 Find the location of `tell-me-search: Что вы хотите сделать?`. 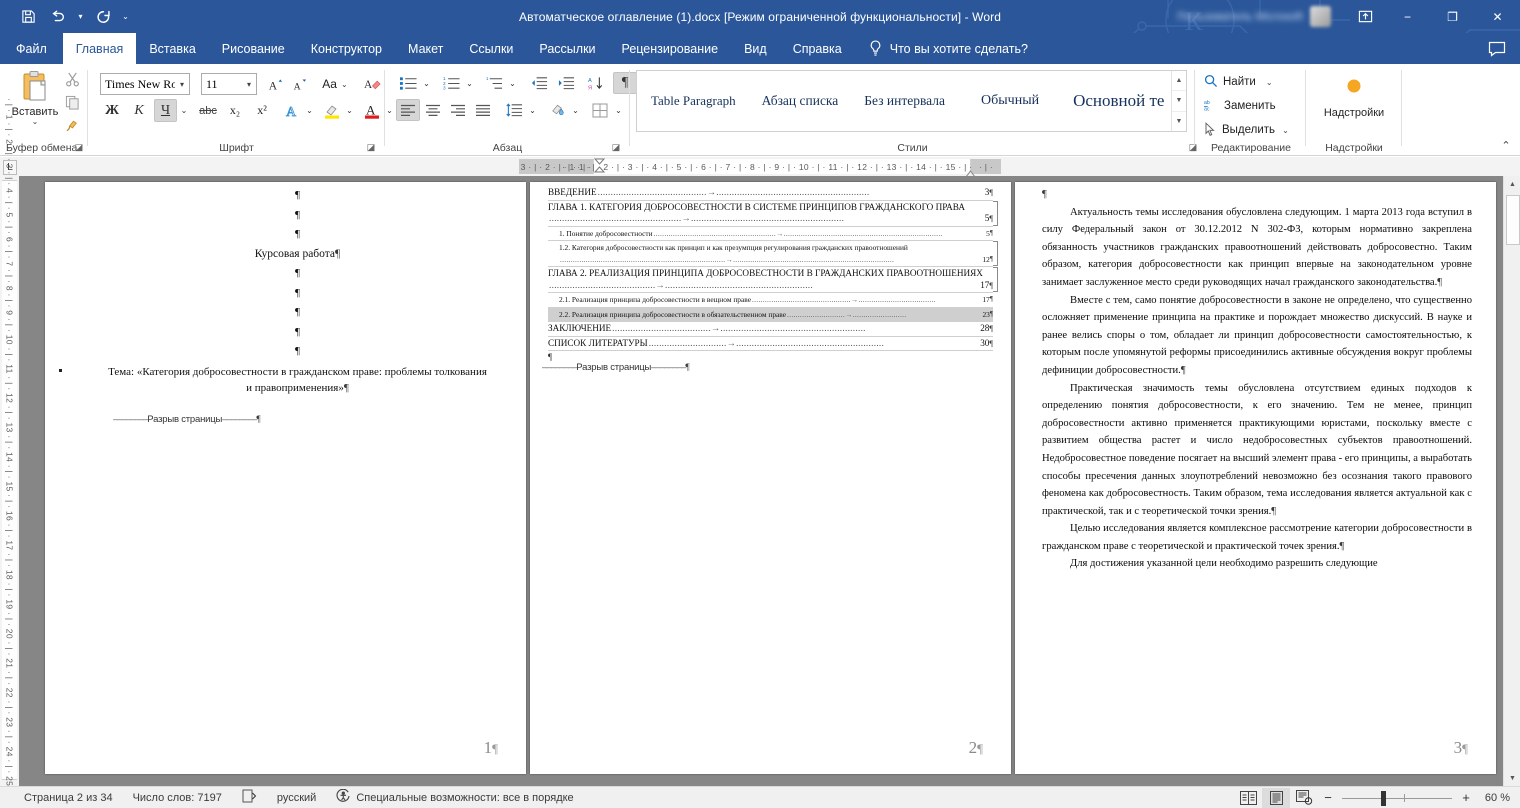

tell-me-search: Что вы хотите сделать? is located at coordinates (941, 48).